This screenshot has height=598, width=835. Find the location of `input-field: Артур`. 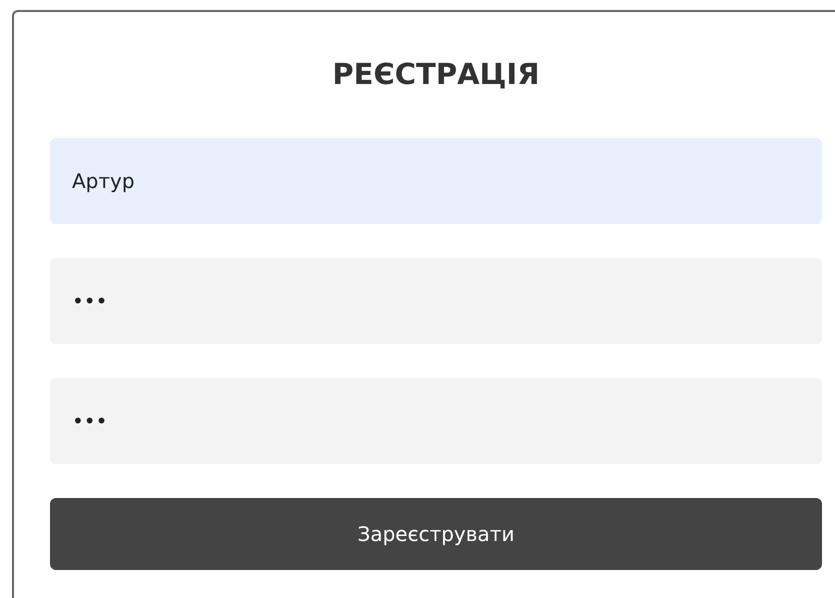

input-field: Артур is located at coordinates (436, 181).